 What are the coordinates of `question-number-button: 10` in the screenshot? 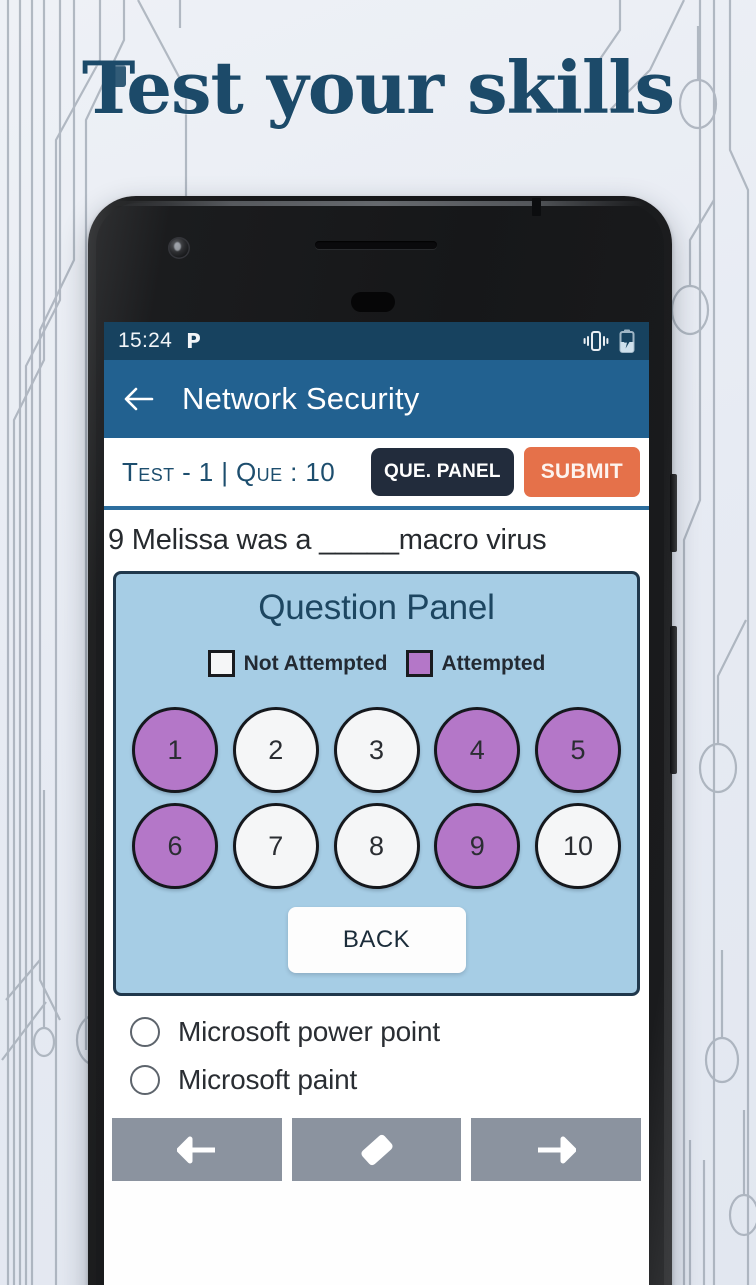 It's located at (578, 846).